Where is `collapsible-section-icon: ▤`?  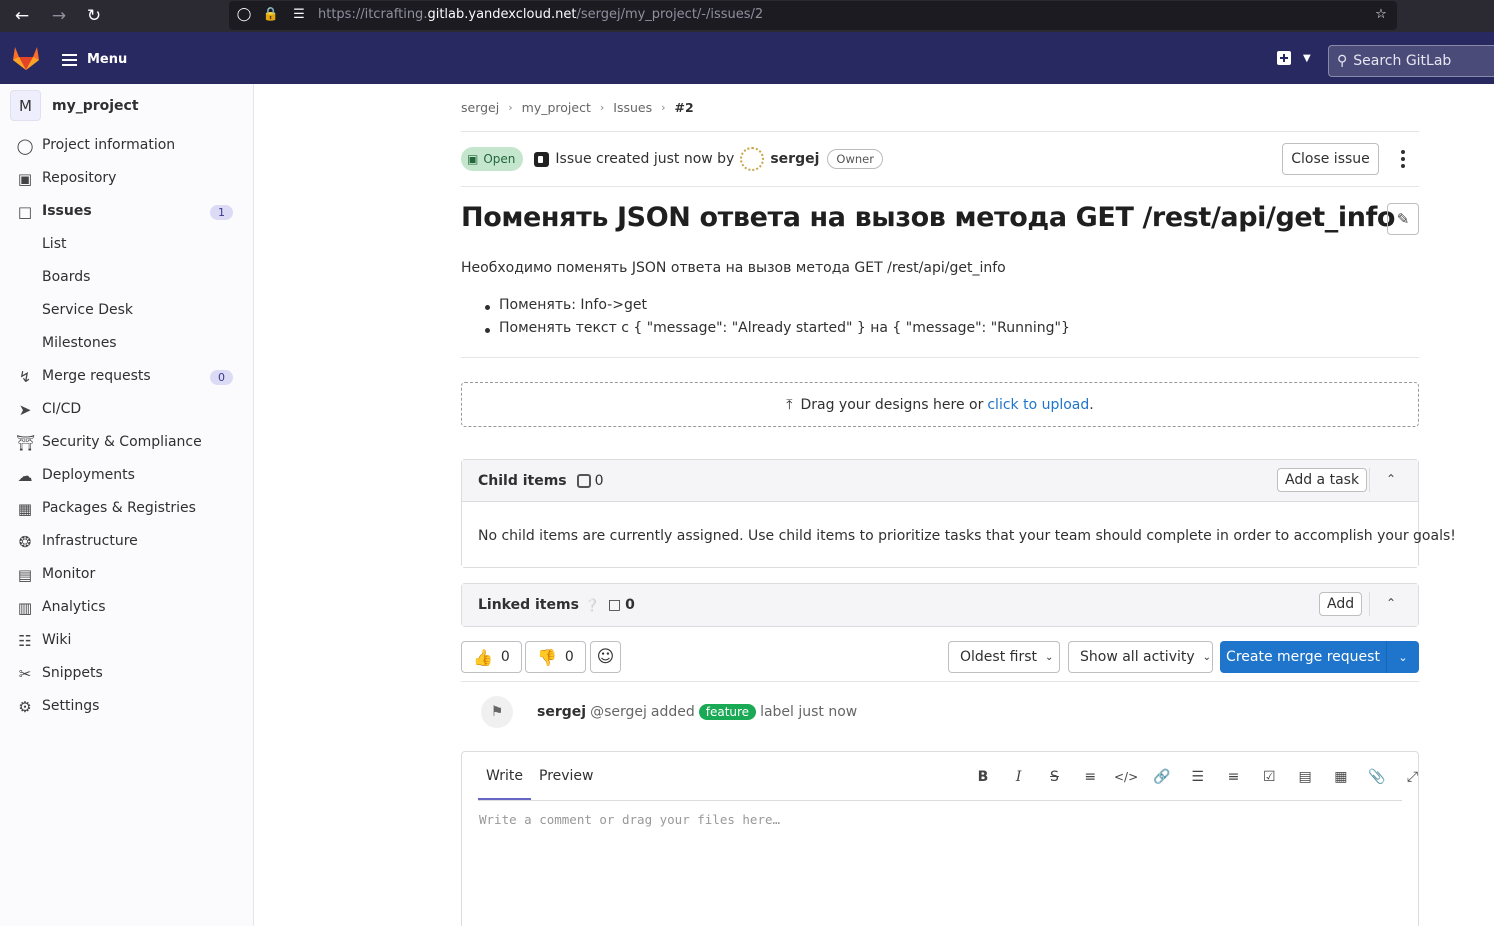 collapsible-section-icon: ▤ is located at coordinates (1305, 777).